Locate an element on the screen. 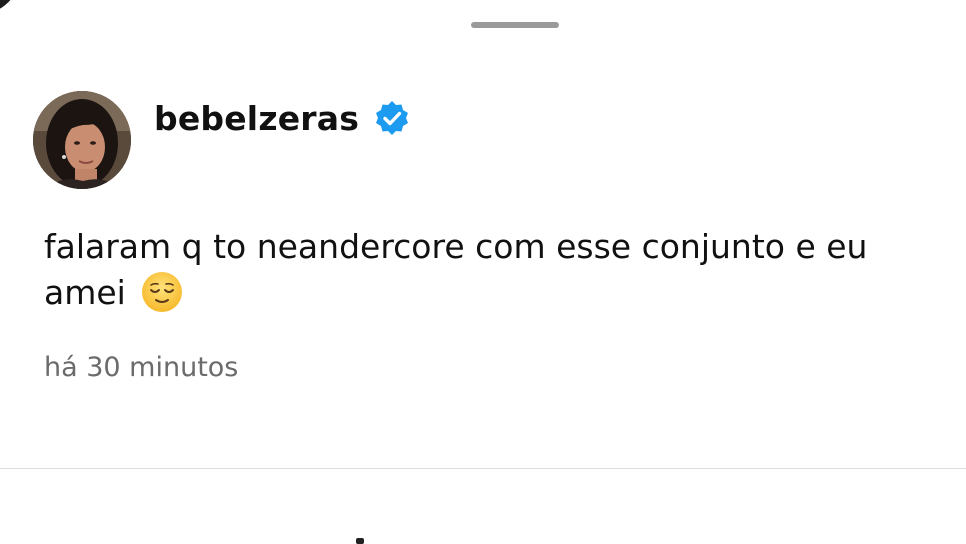 This screenshot has height=544, width=966. action-icon-fragment is located at coordinates (360, 541).